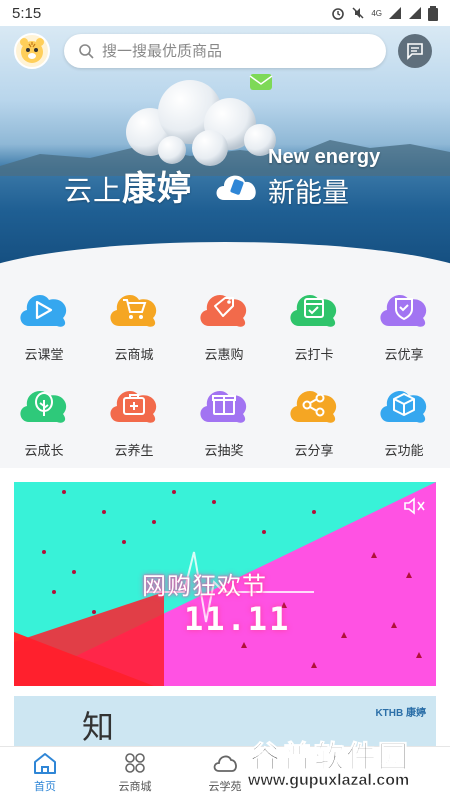 This screenshot has width=450, height=800. I want to click on search-input, so click(227, 51).